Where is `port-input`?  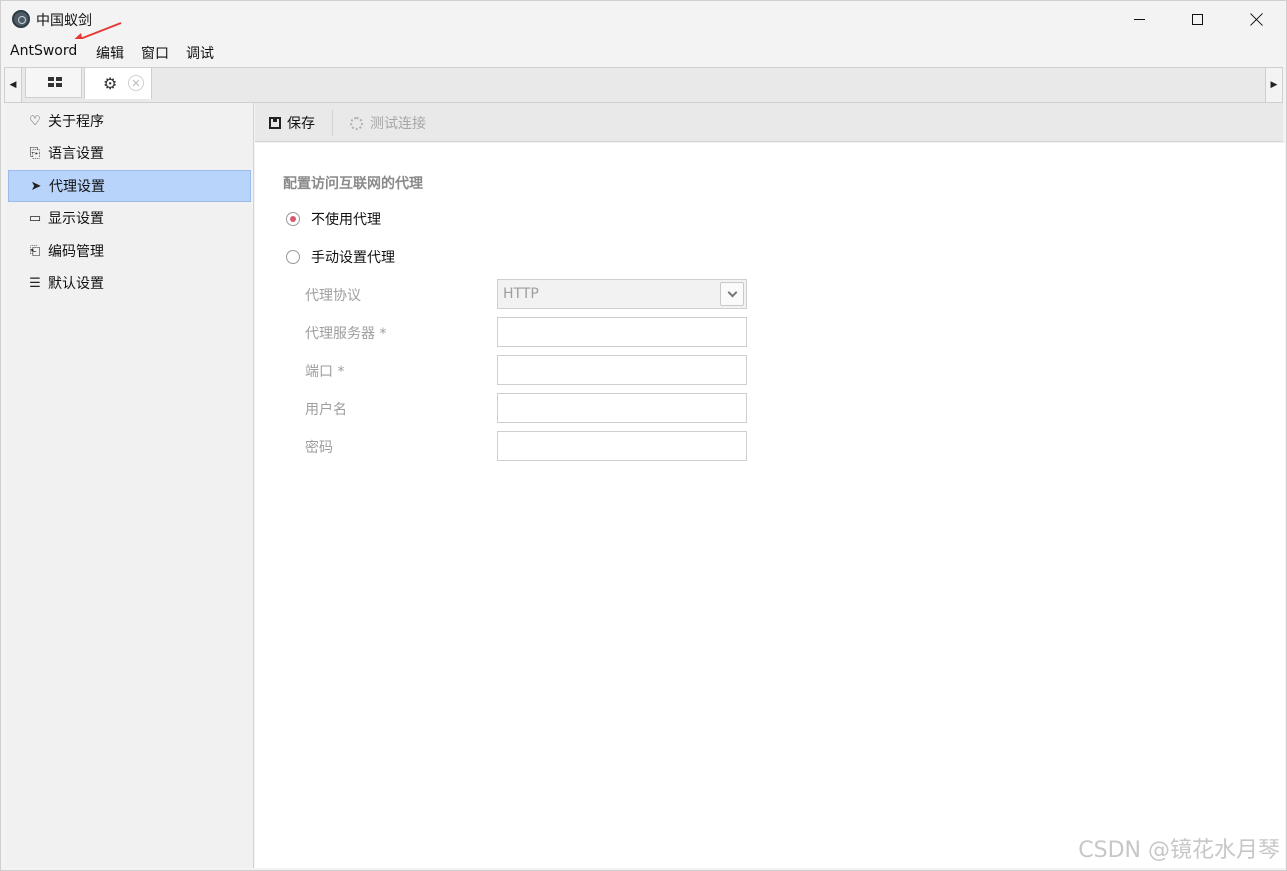 port-input is located at coordinates (622, 370).